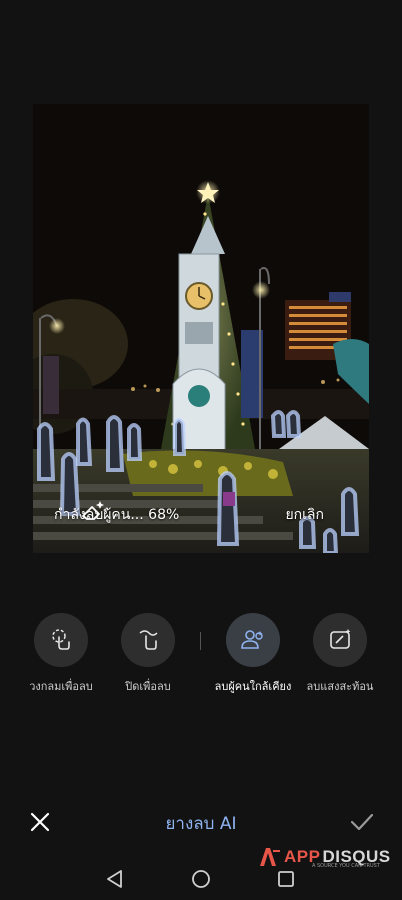 The height and width of the screenshot is (900, 402). I want to click on tool-remove-reflection: ลบแสงสะท้อน, so click(340, 654).